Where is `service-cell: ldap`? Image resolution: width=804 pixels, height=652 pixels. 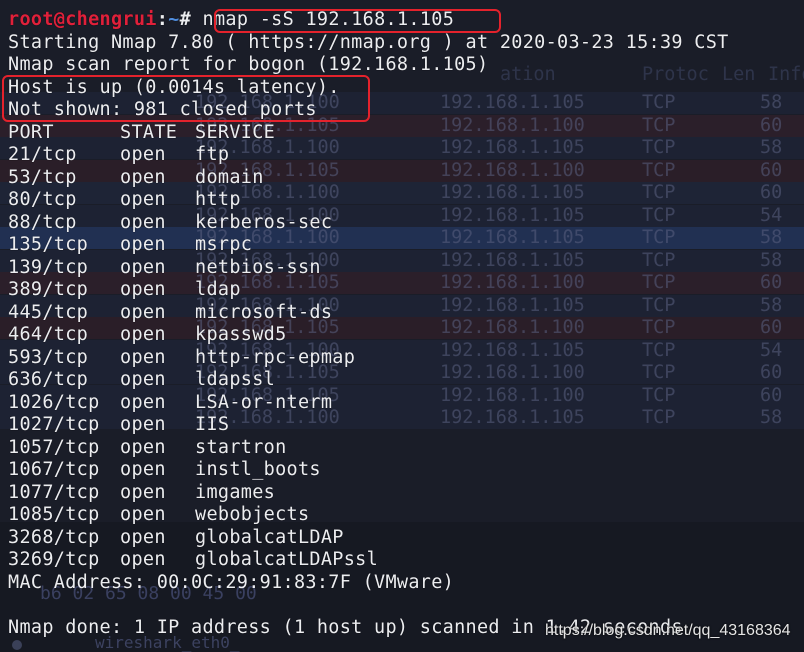 service-cell: ldap is located at coordinates (218, 289).